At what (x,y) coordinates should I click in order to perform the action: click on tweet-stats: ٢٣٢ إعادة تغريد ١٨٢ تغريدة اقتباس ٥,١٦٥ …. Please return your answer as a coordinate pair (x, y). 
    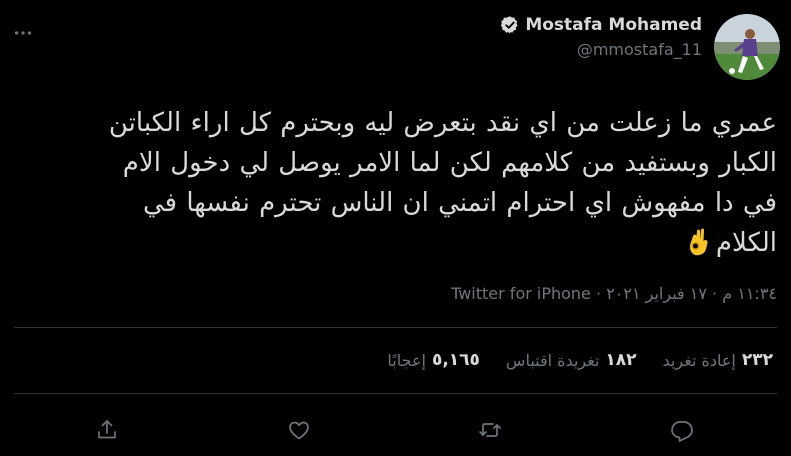
    Looking at the image, I should click on (567, 360).